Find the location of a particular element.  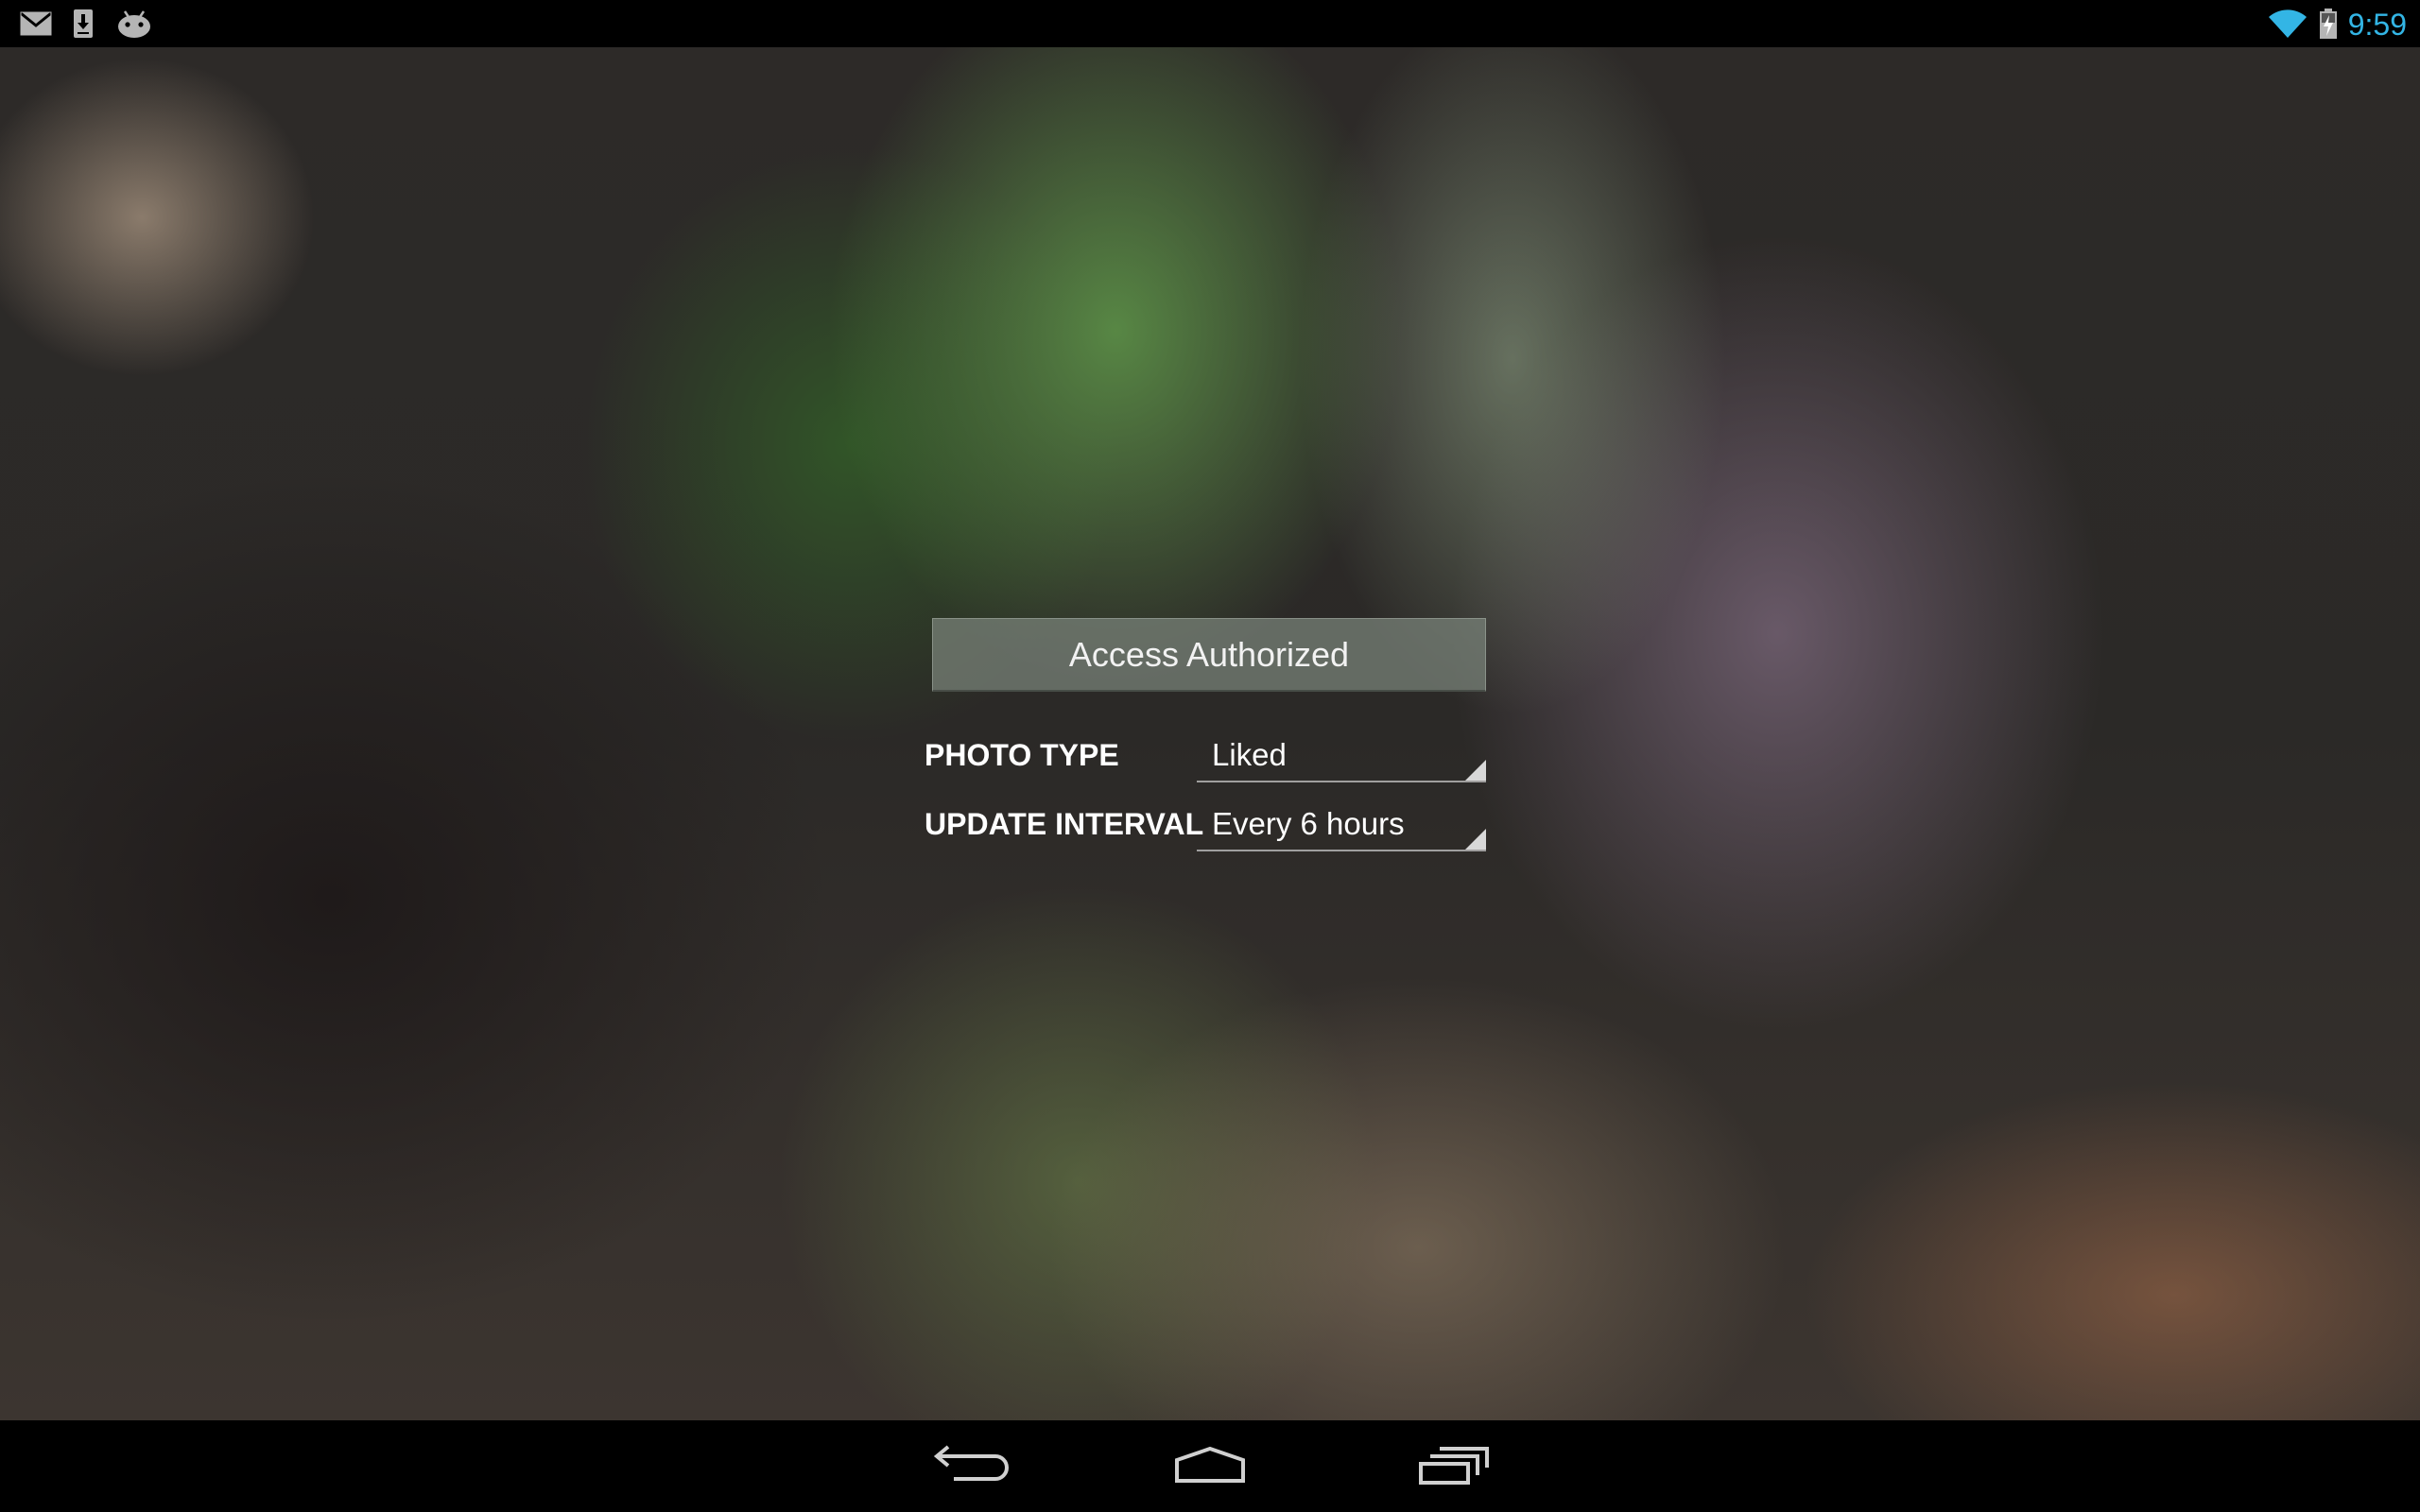

recents-icon is located at coordinates (1452, 1467).